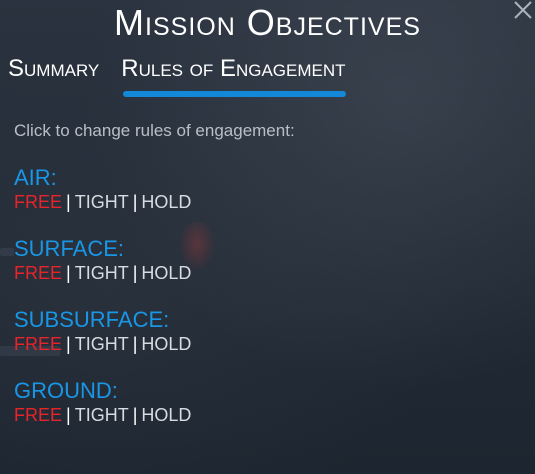 This screenshot has height=474, width=535. Describe the element at coordinates (35, 177) in the screenshot. I see `section-title: AIR:` at that location.